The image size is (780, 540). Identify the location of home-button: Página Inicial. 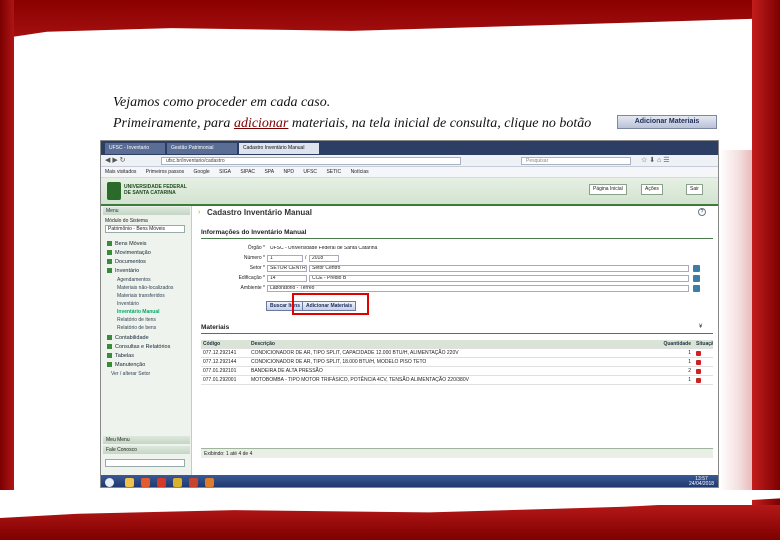
(608, 189).